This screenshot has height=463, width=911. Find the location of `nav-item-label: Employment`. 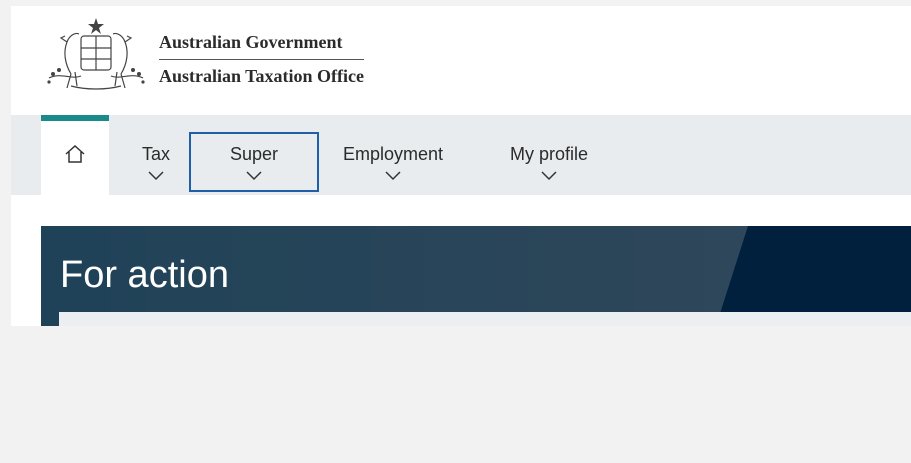

nav-item-label: Employment is located at coordinates (393, 154).